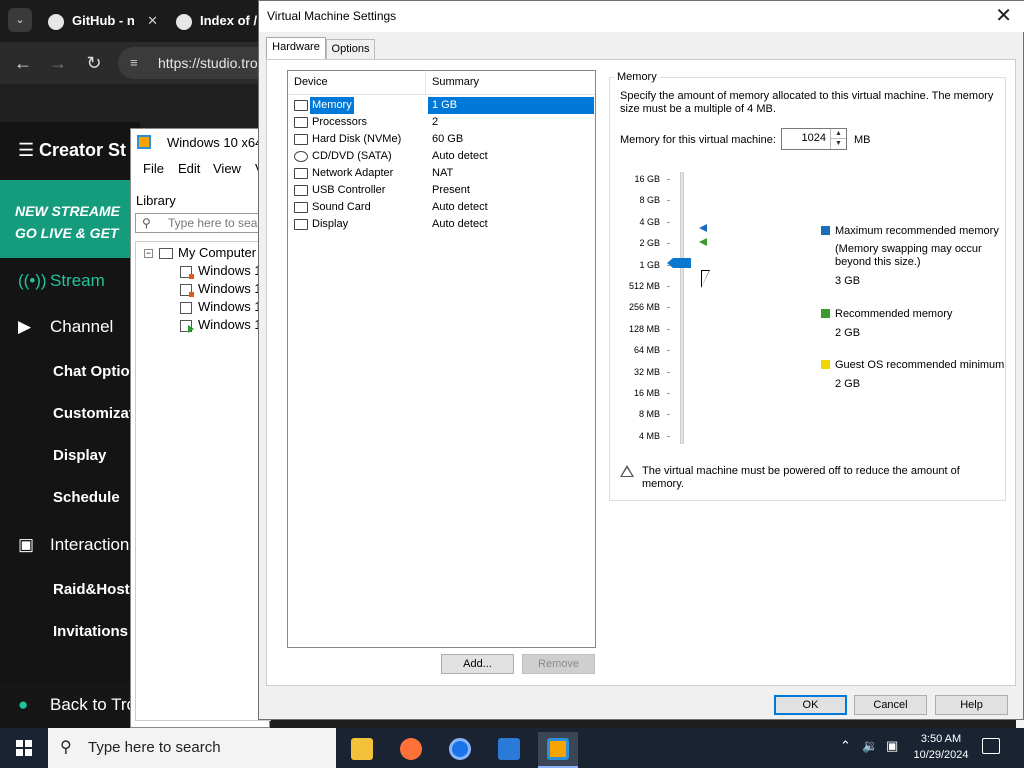  What do you see at coordinates (24, 748) in the screenshot?
I see `start-button` at bounding box center [24, 748].